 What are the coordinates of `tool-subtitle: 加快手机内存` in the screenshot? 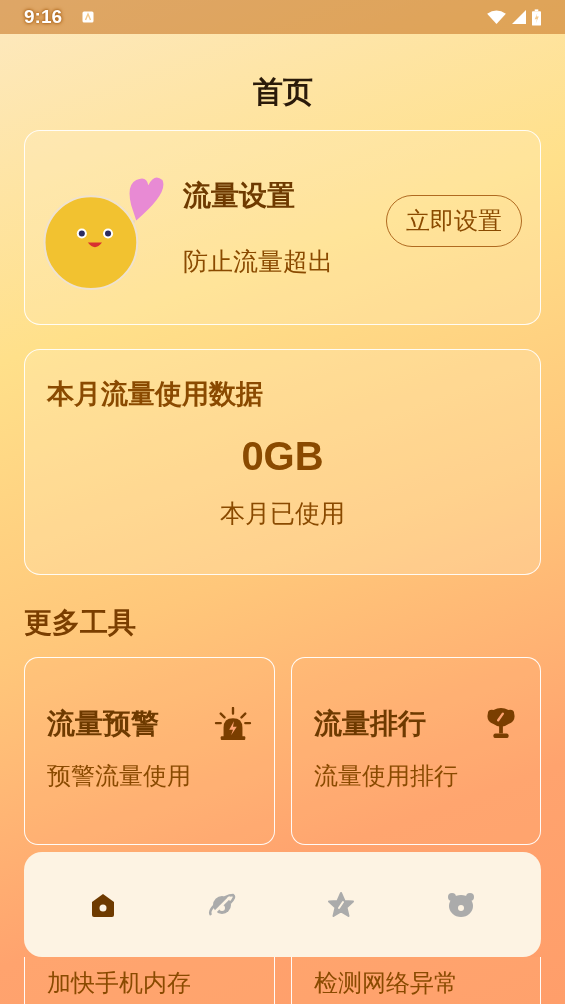 It's located at (119, 983).